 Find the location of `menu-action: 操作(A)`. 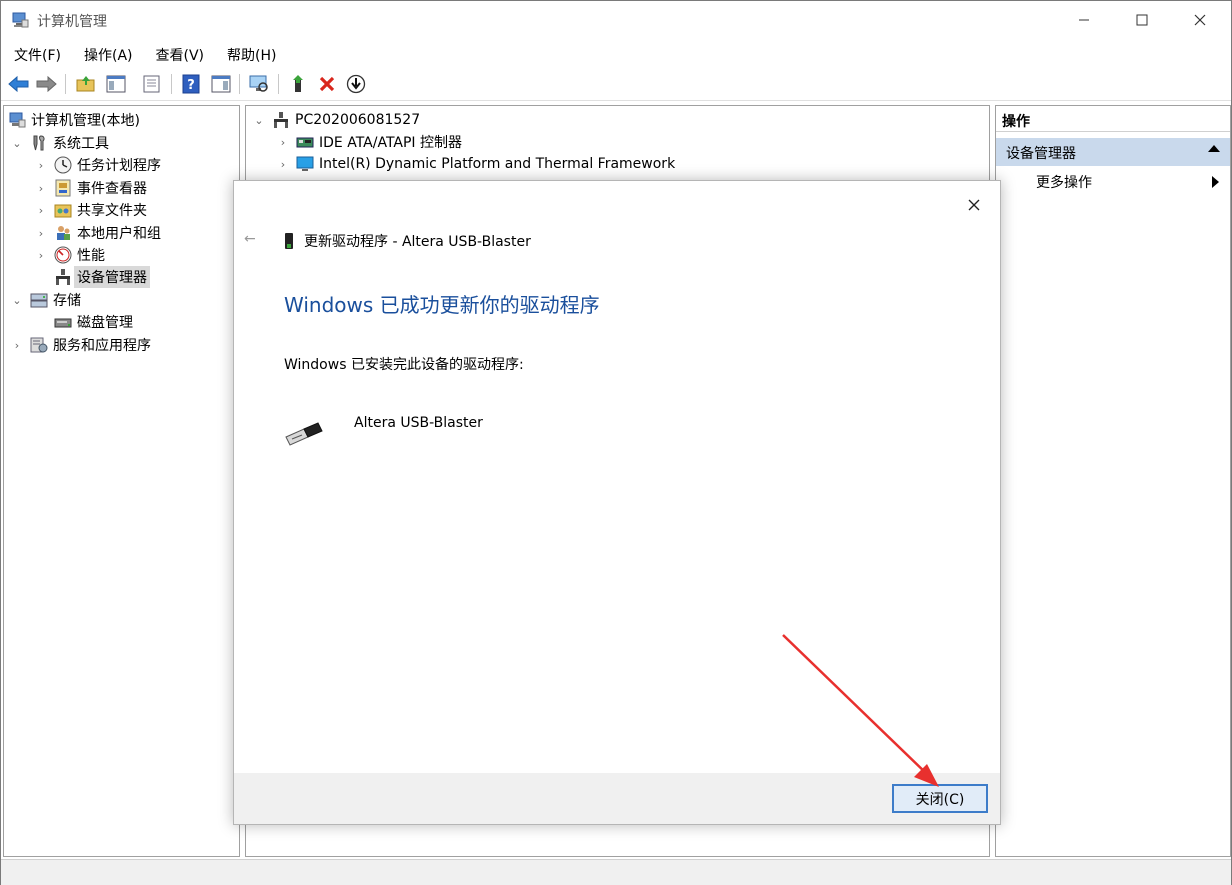

menu-action: 操作(A) is located at coordinates (107, 54).